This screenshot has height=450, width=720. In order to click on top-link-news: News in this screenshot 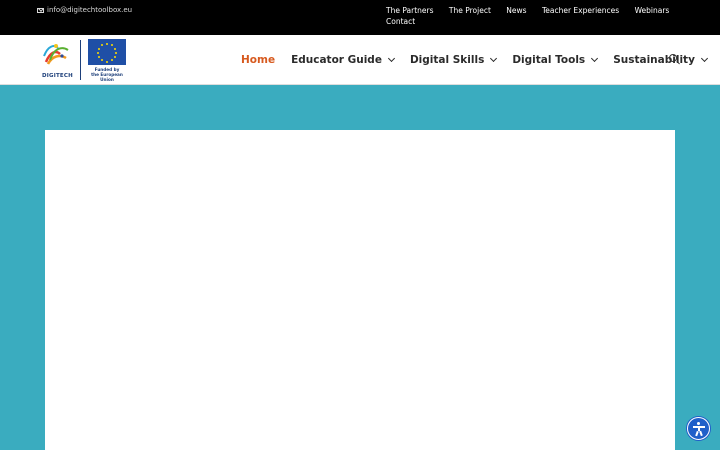, I will do `click(516, 10)`.